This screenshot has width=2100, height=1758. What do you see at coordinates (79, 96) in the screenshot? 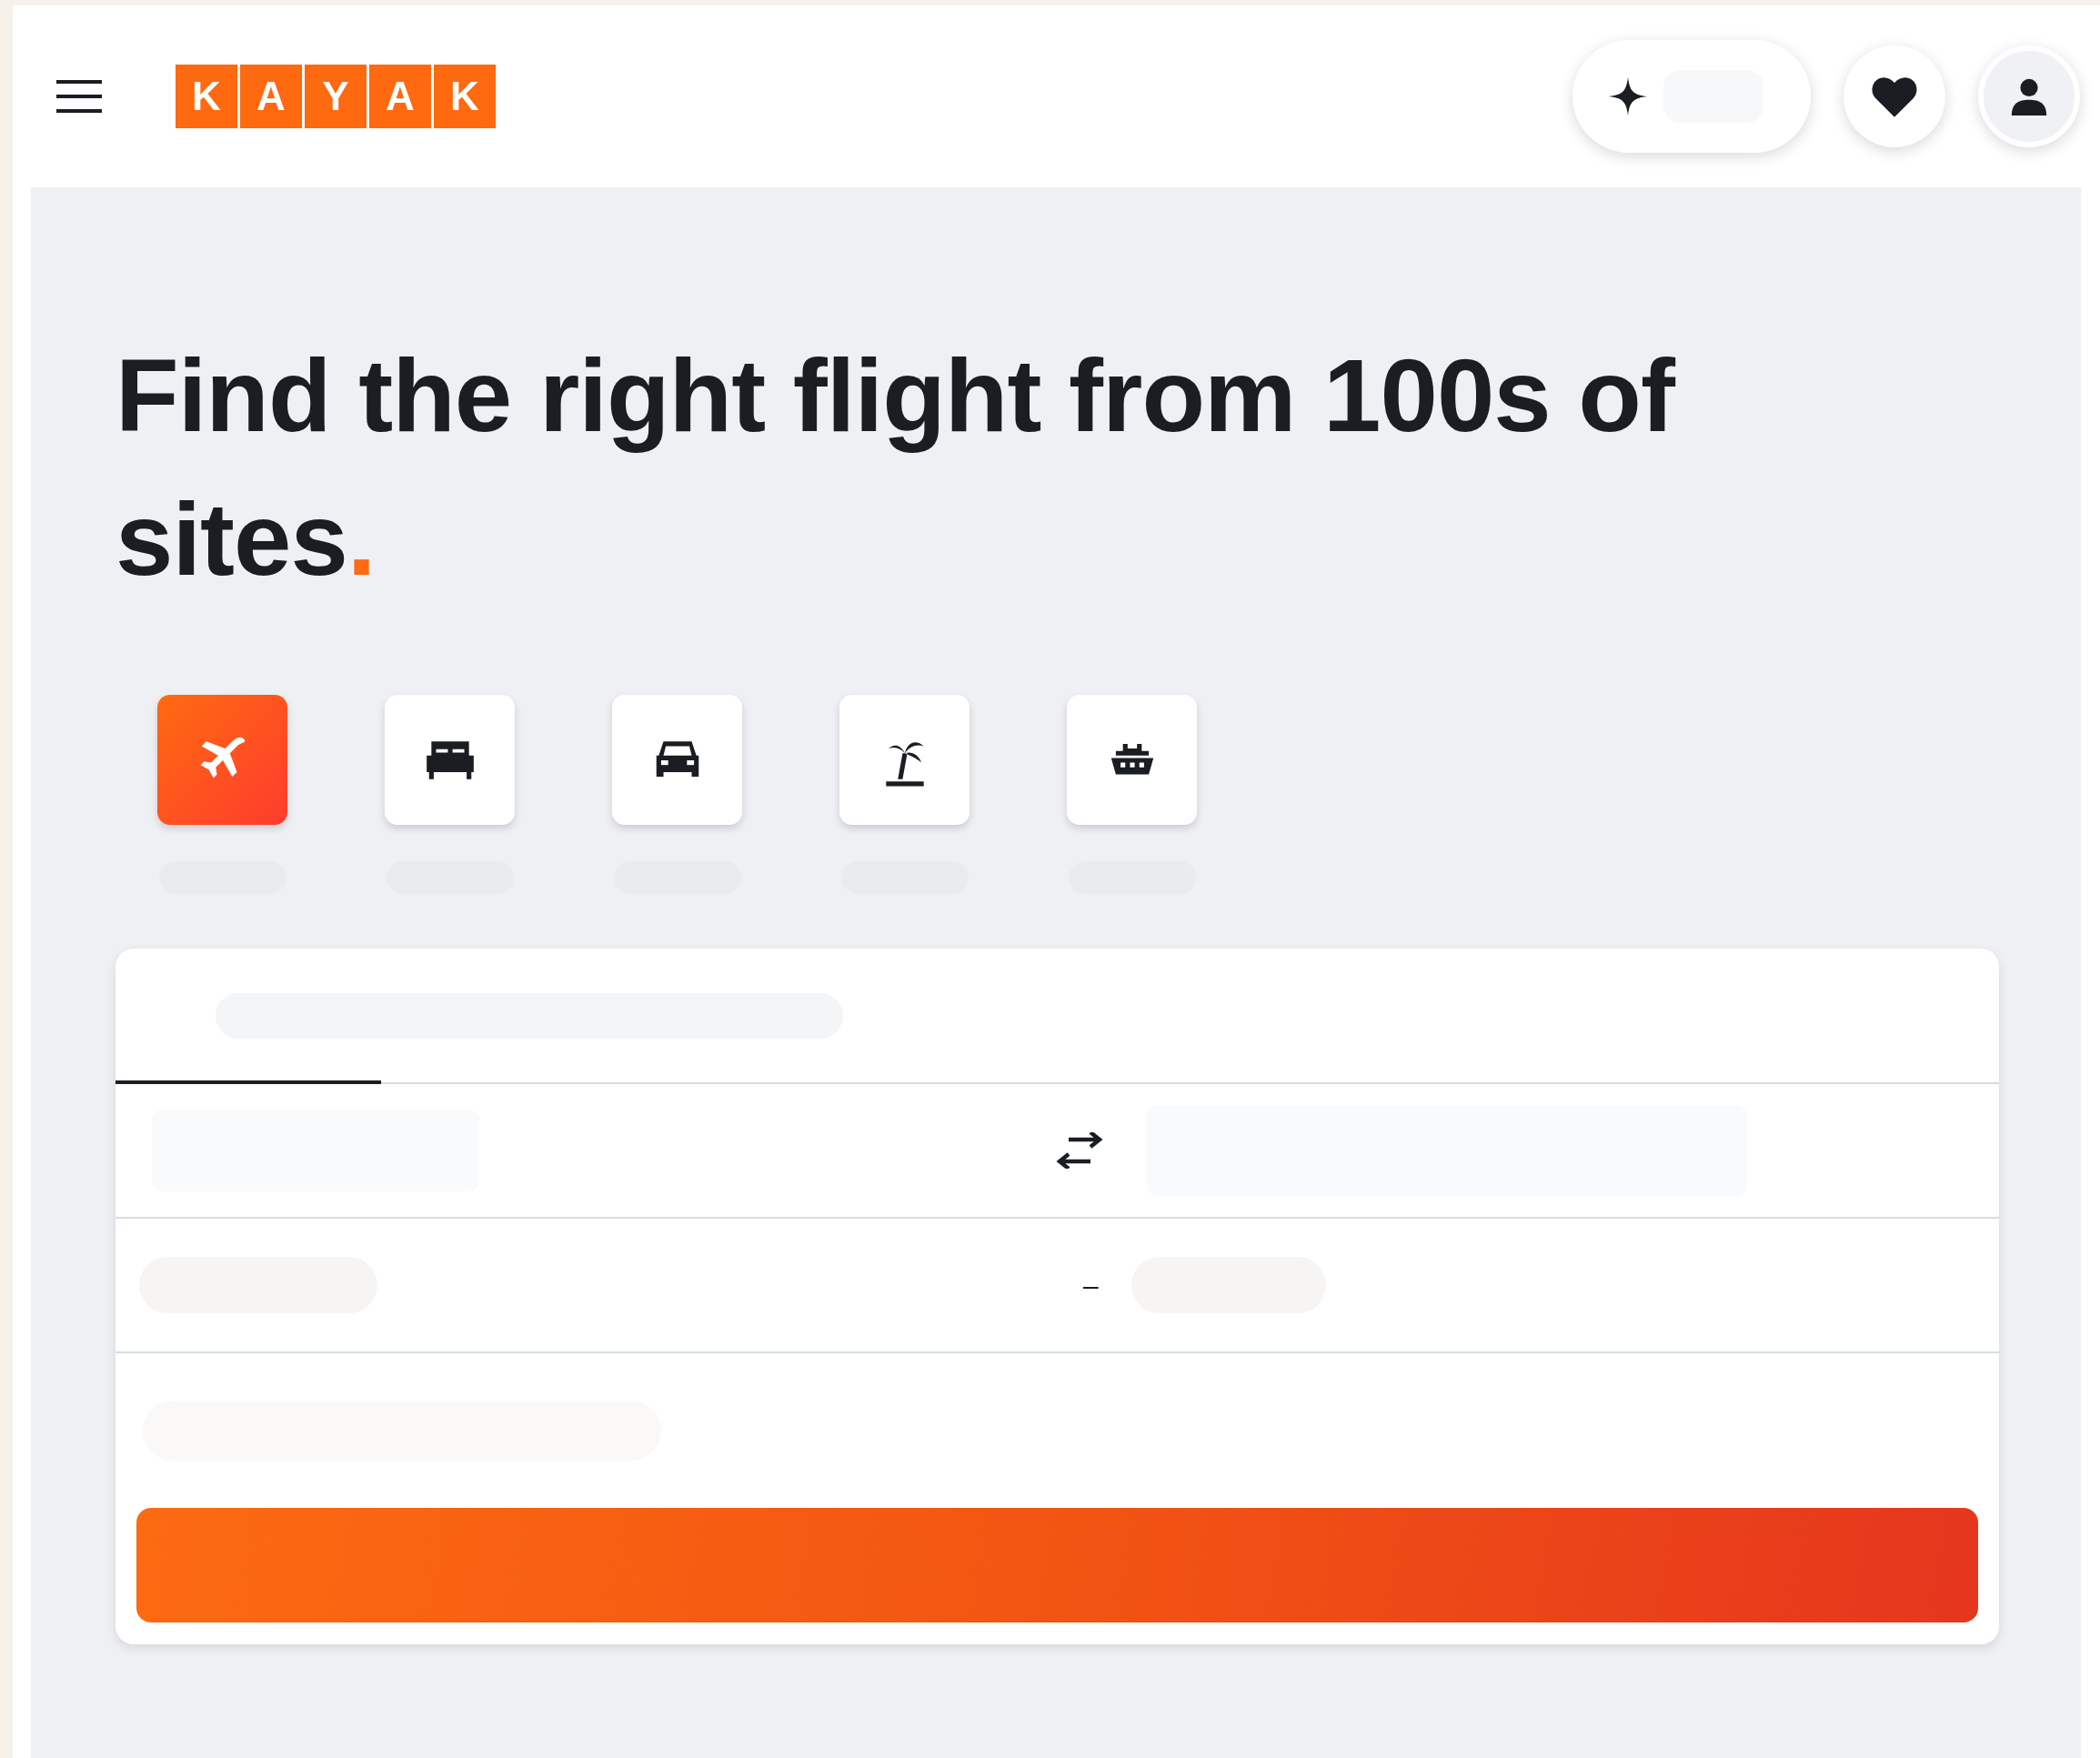
I see `menu-icon` at bounding box center [79, 96].